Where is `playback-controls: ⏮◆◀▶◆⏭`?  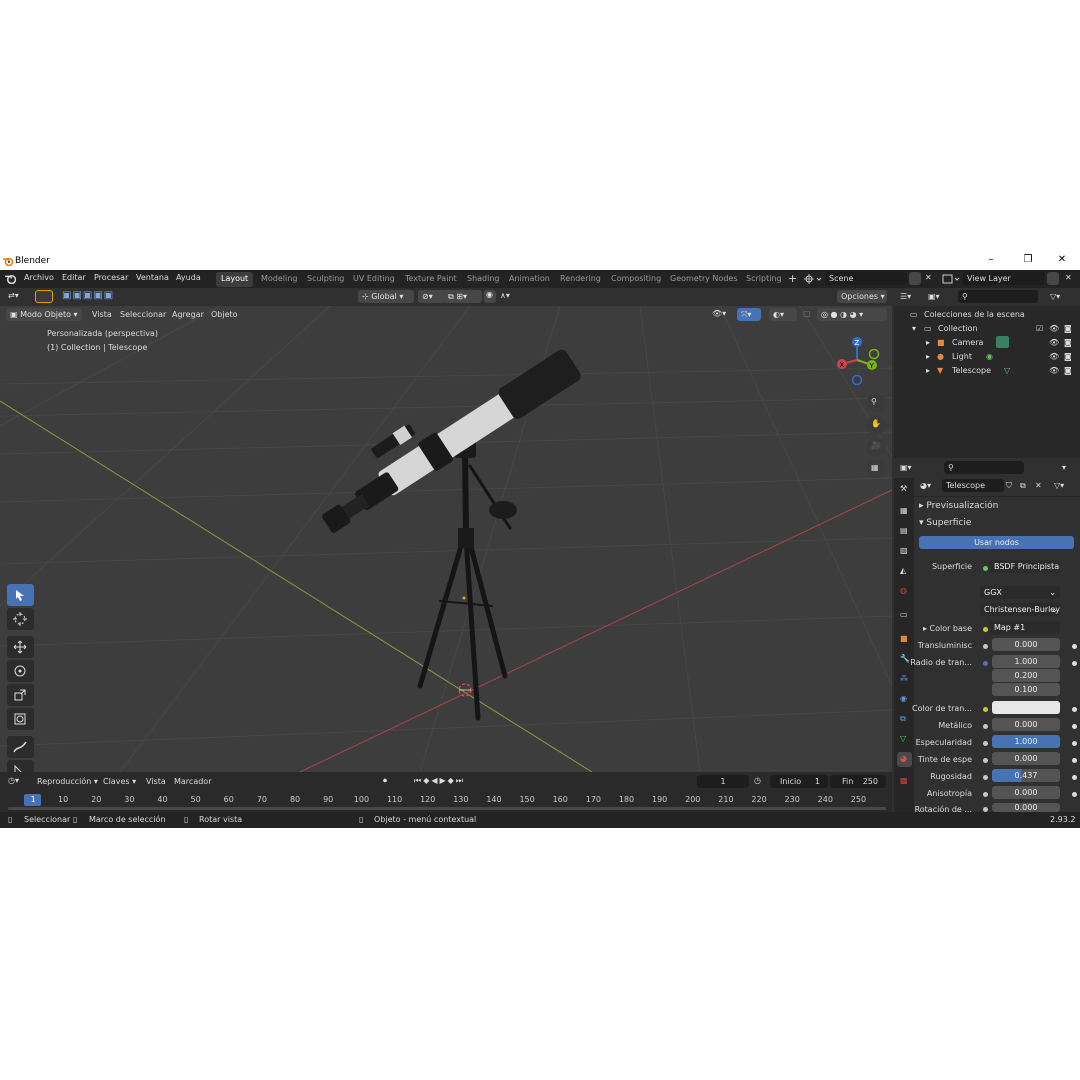 playback-controls: ⏮◆◀▶◆⏭ is located at coordinates (439, 781).